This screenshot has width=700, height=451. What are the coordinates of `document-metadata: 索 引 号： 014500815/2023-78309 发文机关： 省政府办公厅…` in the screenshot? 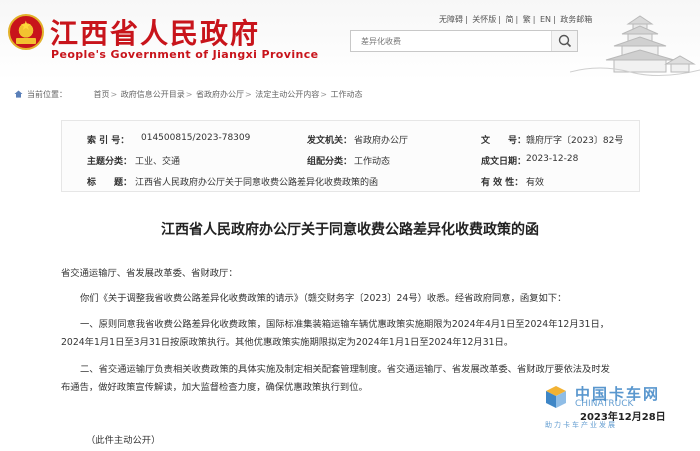 It's located at (350, 156).